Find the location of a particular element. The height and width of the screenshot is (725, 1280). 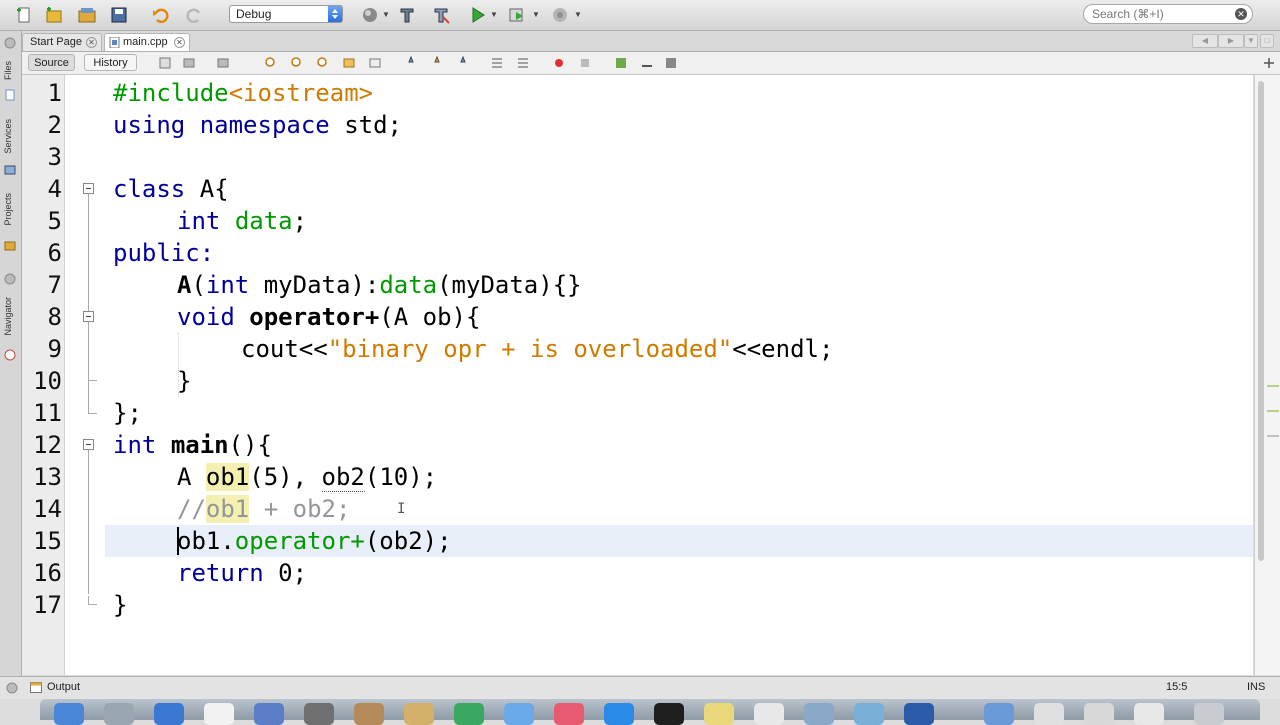

split-editor-icon is located at coordinates (1269, 63).